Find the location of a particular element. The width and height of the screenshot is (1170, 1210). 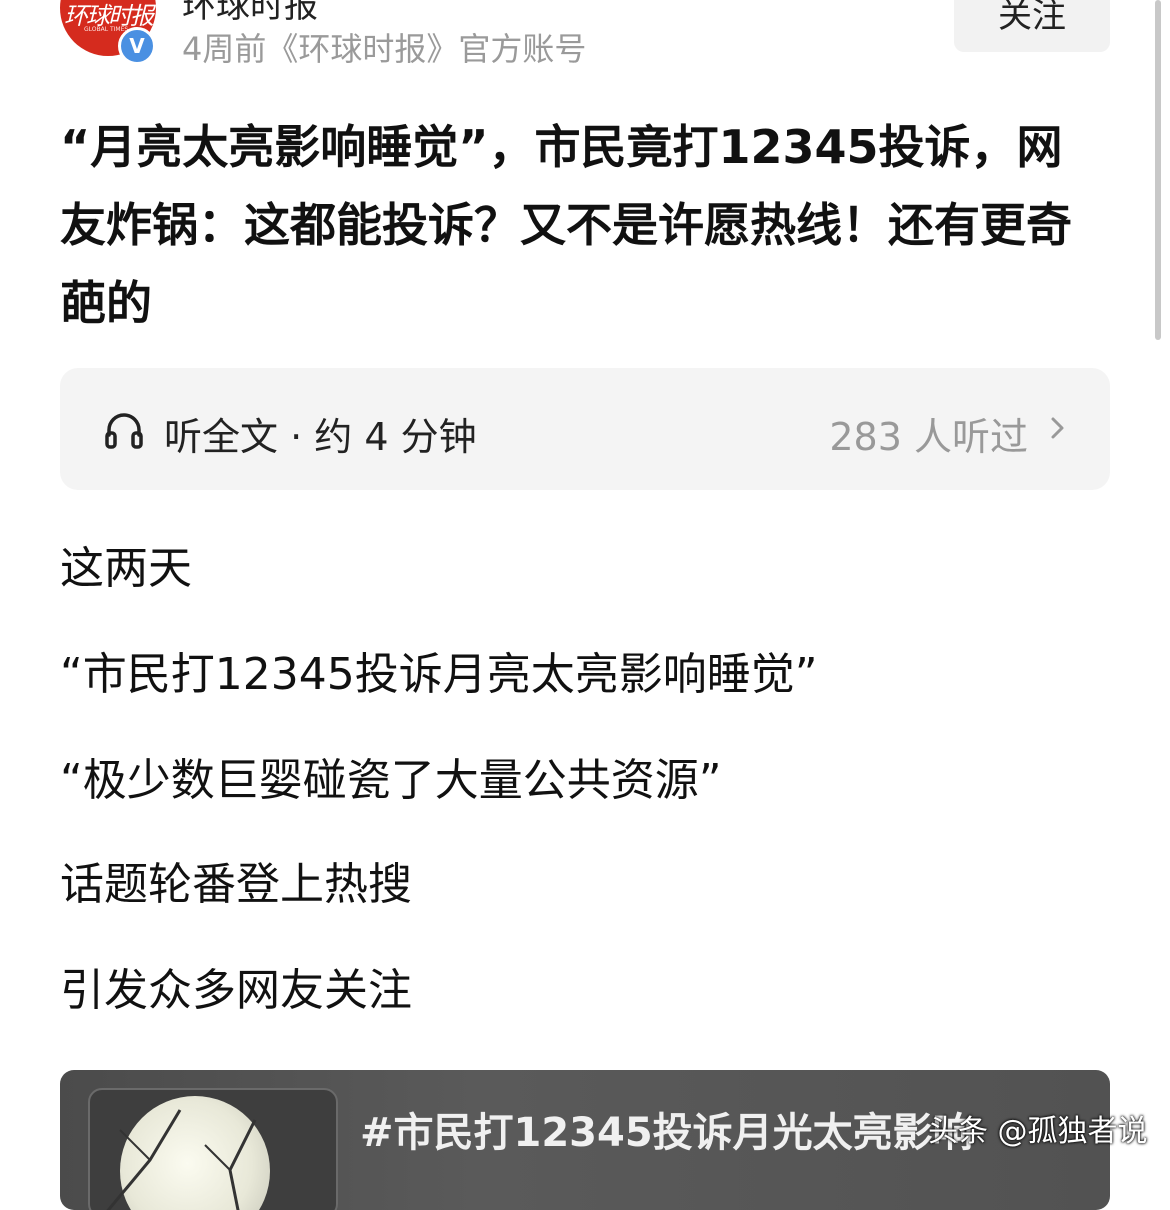

card-title: #市民打12345投诉月光太亮影响 is located at coordinates (666, 1133).